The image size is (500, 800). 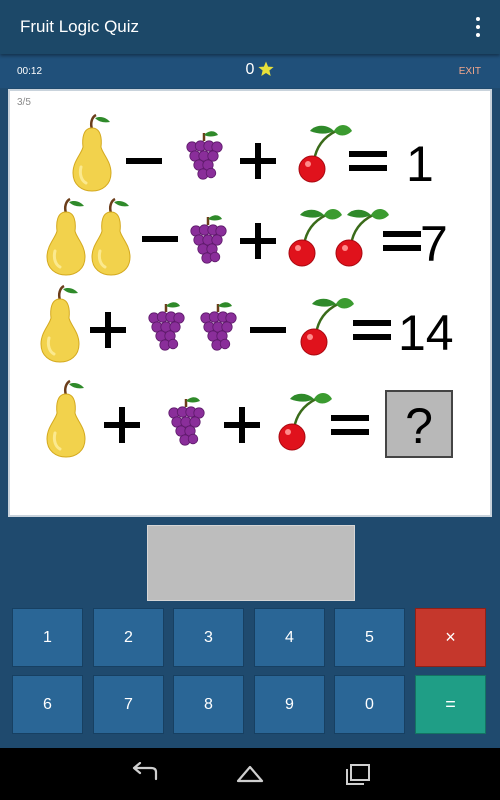 I want to click on key-9: 9, so click(x=289, y=704).